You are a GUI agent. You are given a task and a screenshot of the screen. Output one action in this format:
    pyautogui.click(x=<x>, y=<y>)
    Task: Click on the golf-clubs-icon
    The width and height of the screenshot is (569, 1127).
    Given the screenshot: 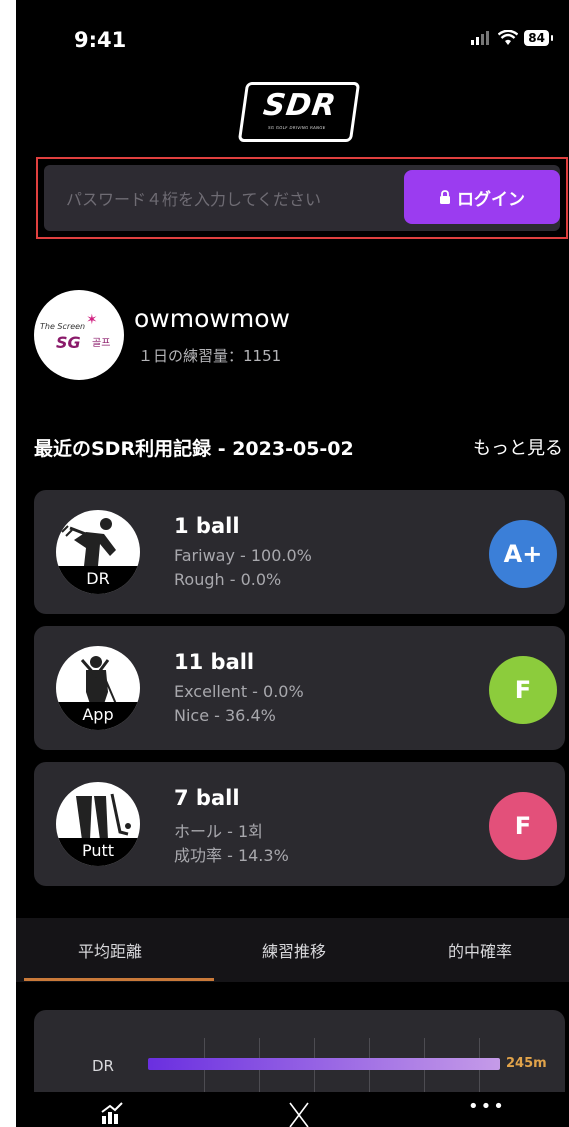 What is the action you would take?
    pyautogui.click(x=299, y=1114)
    